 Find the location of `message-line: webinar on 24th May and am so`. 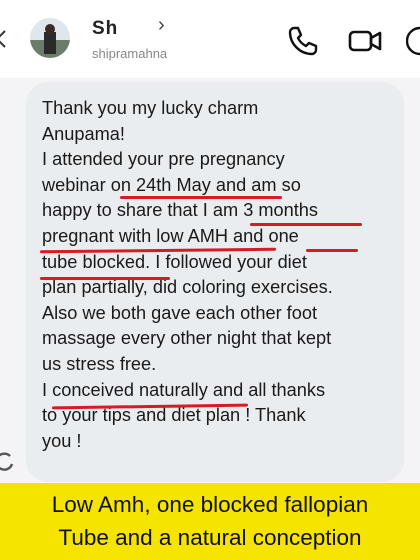

message-line: webinar on 24th May and am so is located at coordinates (171, 184).